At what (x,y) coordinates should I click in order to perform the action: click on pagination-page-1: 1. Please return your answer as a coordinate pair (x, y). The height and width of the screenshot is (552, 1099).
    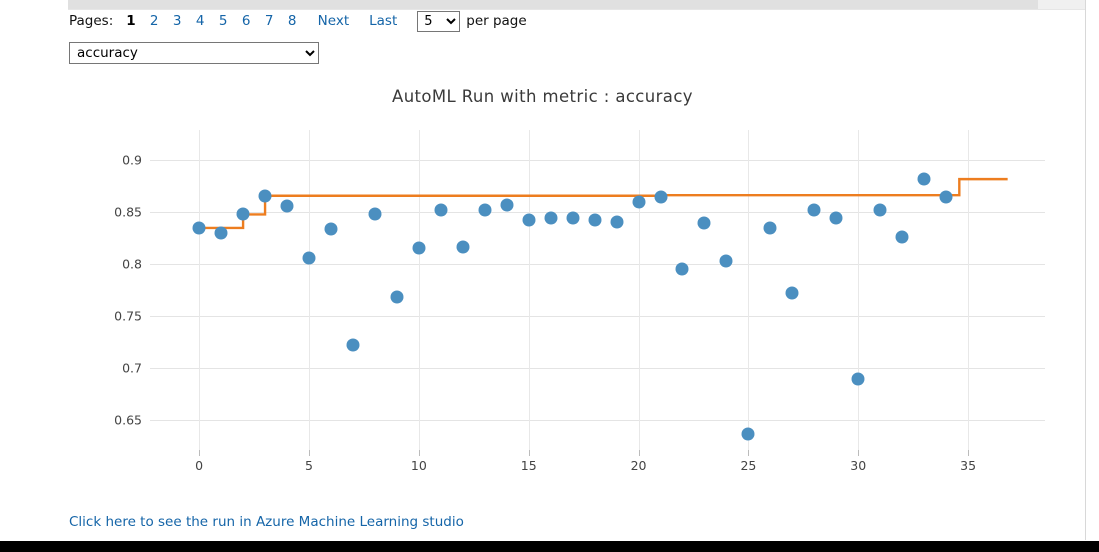
    Looking at the image, I should click on (131, 21).